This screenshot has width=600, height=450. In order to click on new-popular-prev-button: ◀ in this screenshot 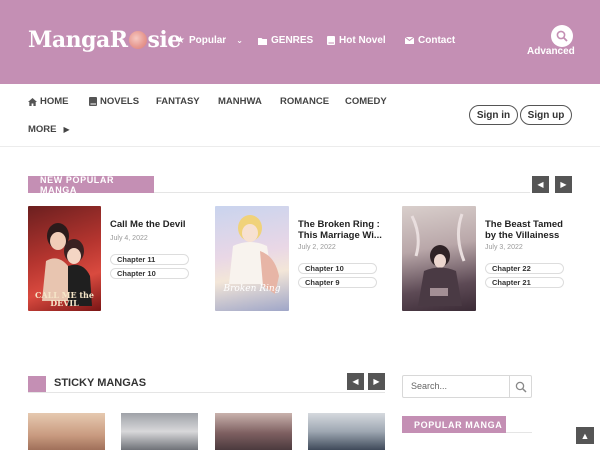, I will do `click(540, 184)`.